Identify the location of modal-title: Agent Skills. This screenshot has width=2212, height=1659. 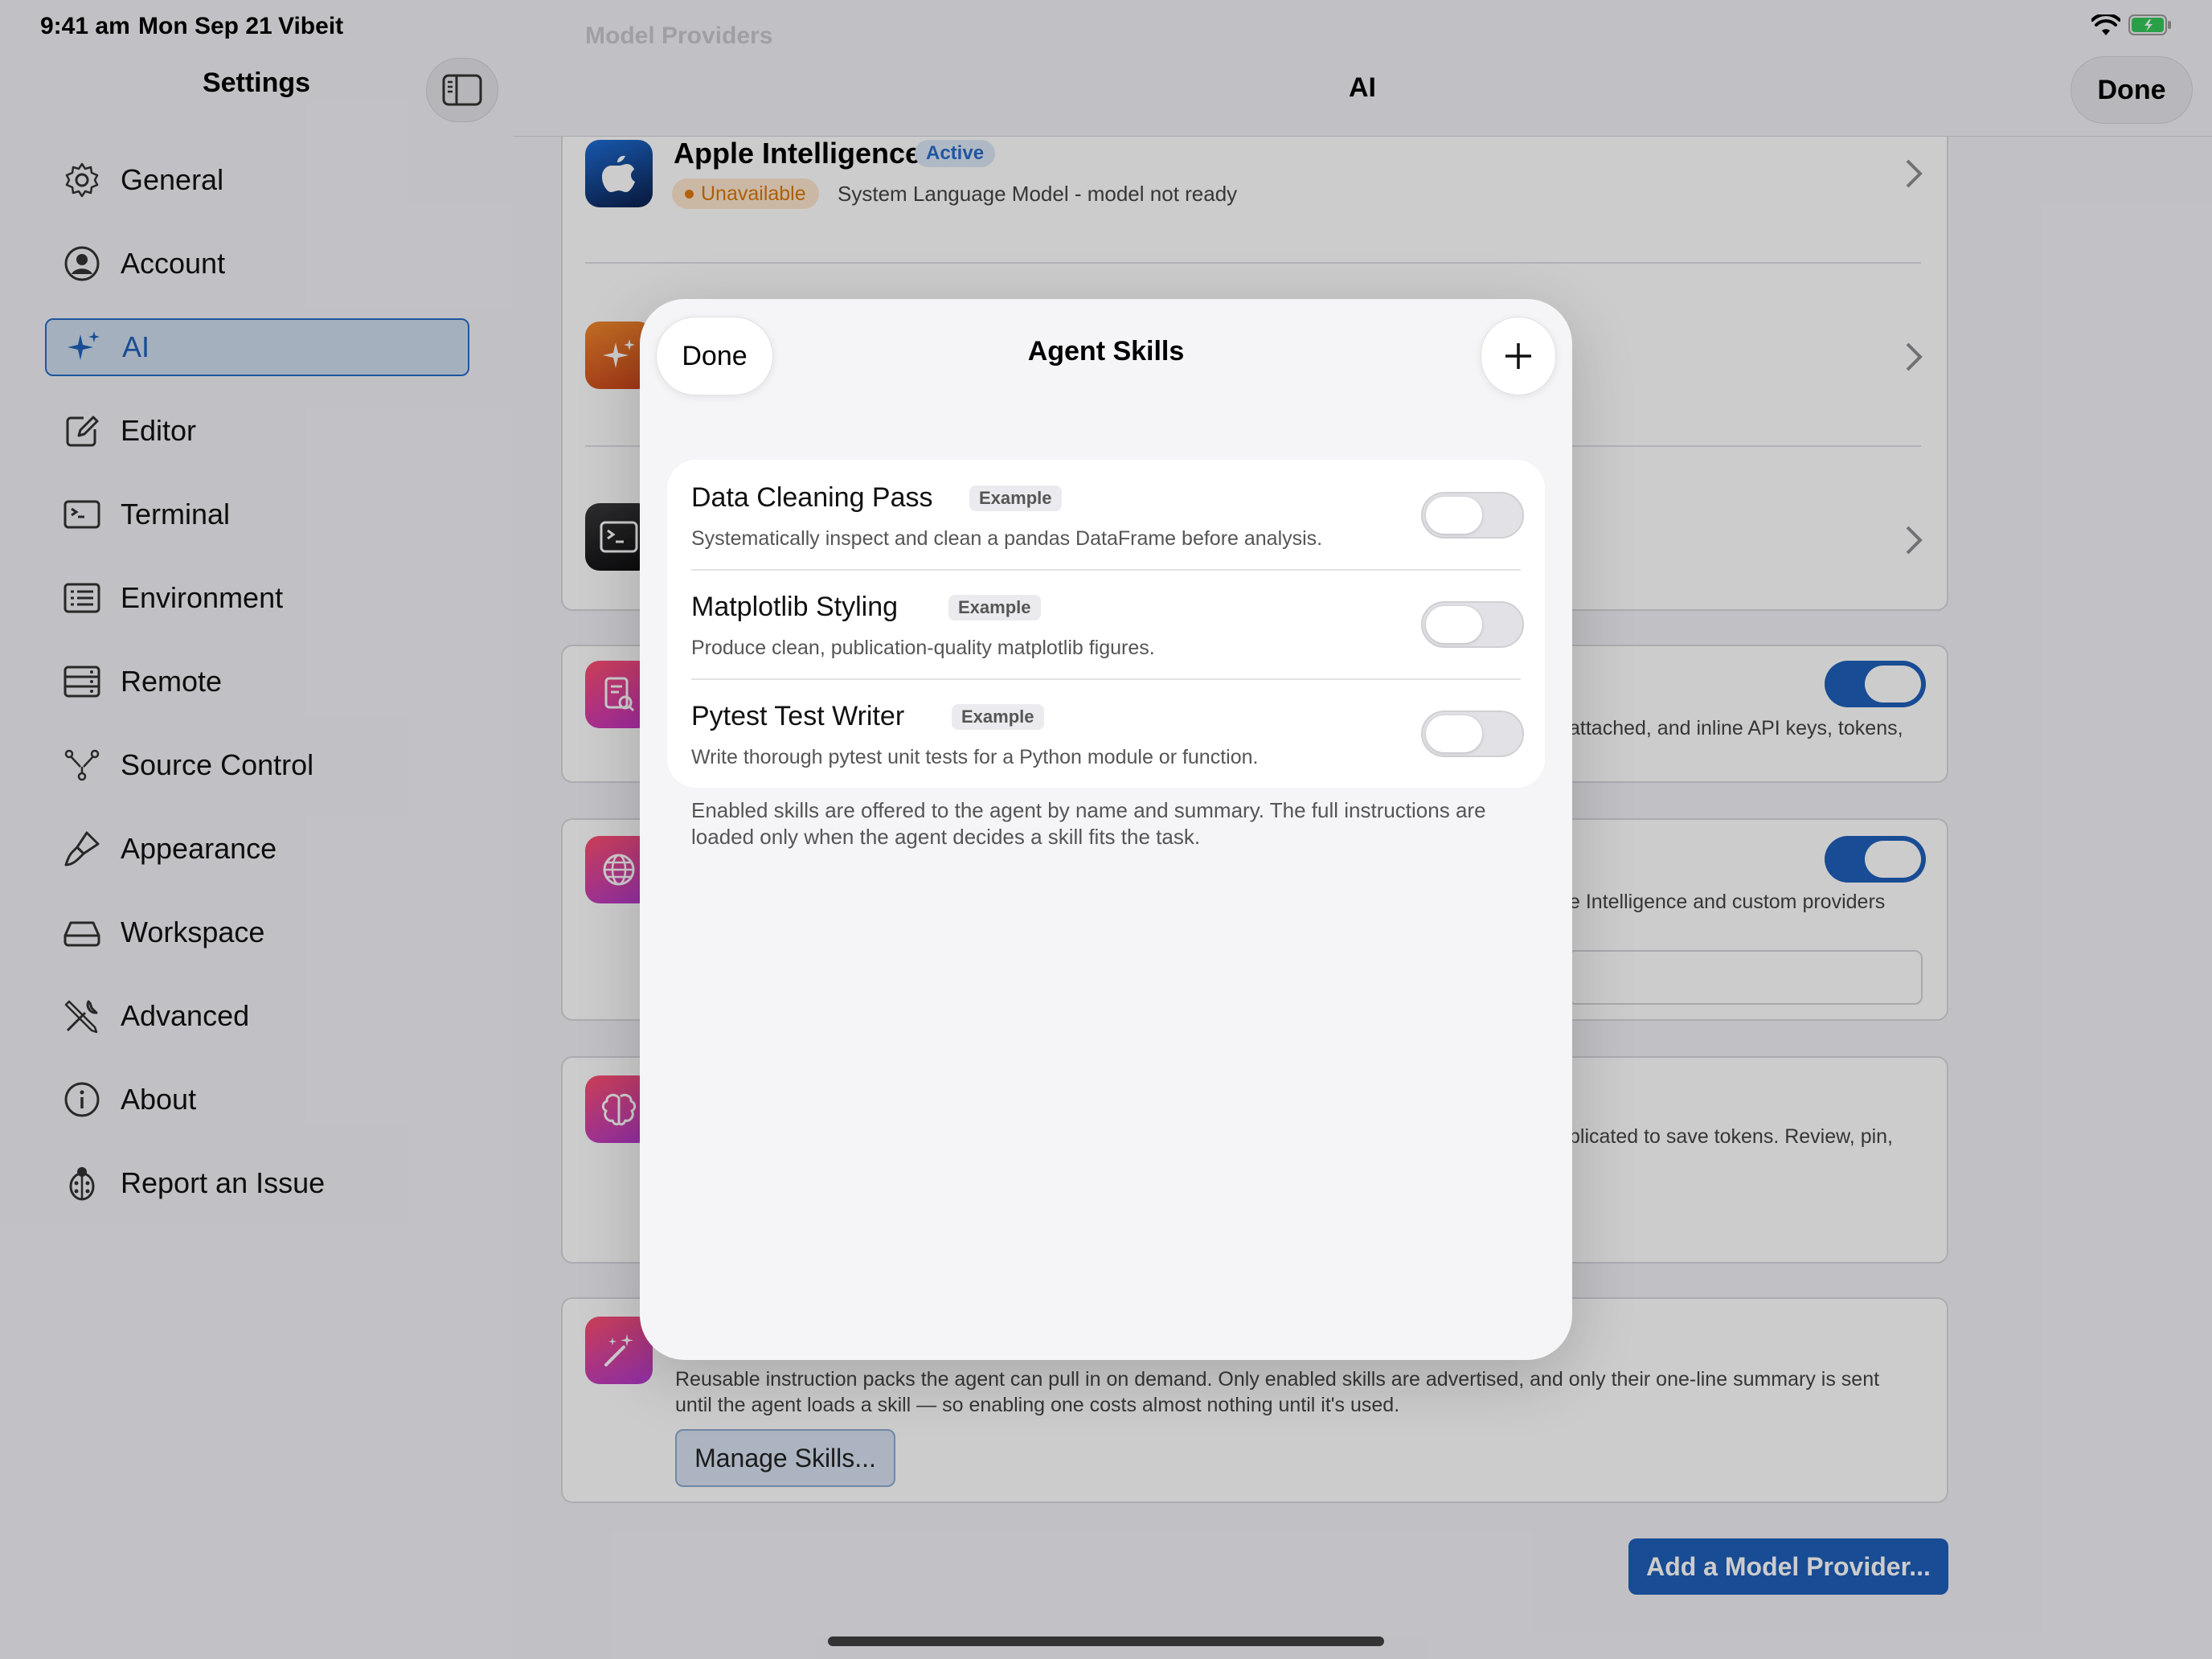
(1106, 351).